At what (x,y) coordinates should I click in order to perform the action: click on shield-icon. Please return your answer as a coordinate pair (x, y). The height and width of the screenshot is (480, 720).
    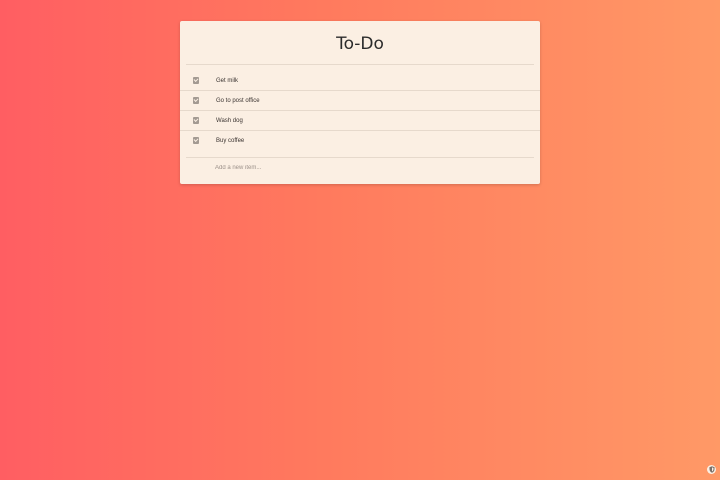
    Looking at the image, I should click on (711, 469).